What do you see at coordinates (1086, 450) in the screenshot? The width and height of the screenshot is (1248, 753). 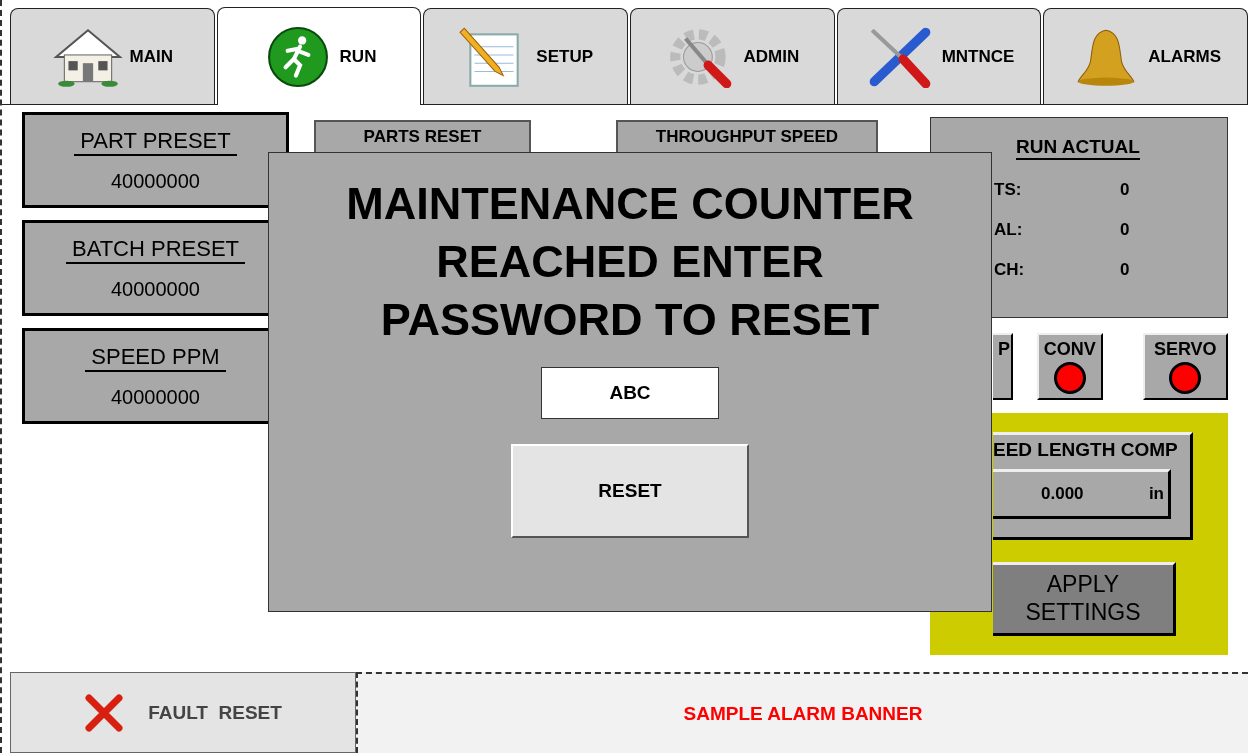 I see `feed-length-label: EED LENGTH COMP` at bounding box center [1086, 450].